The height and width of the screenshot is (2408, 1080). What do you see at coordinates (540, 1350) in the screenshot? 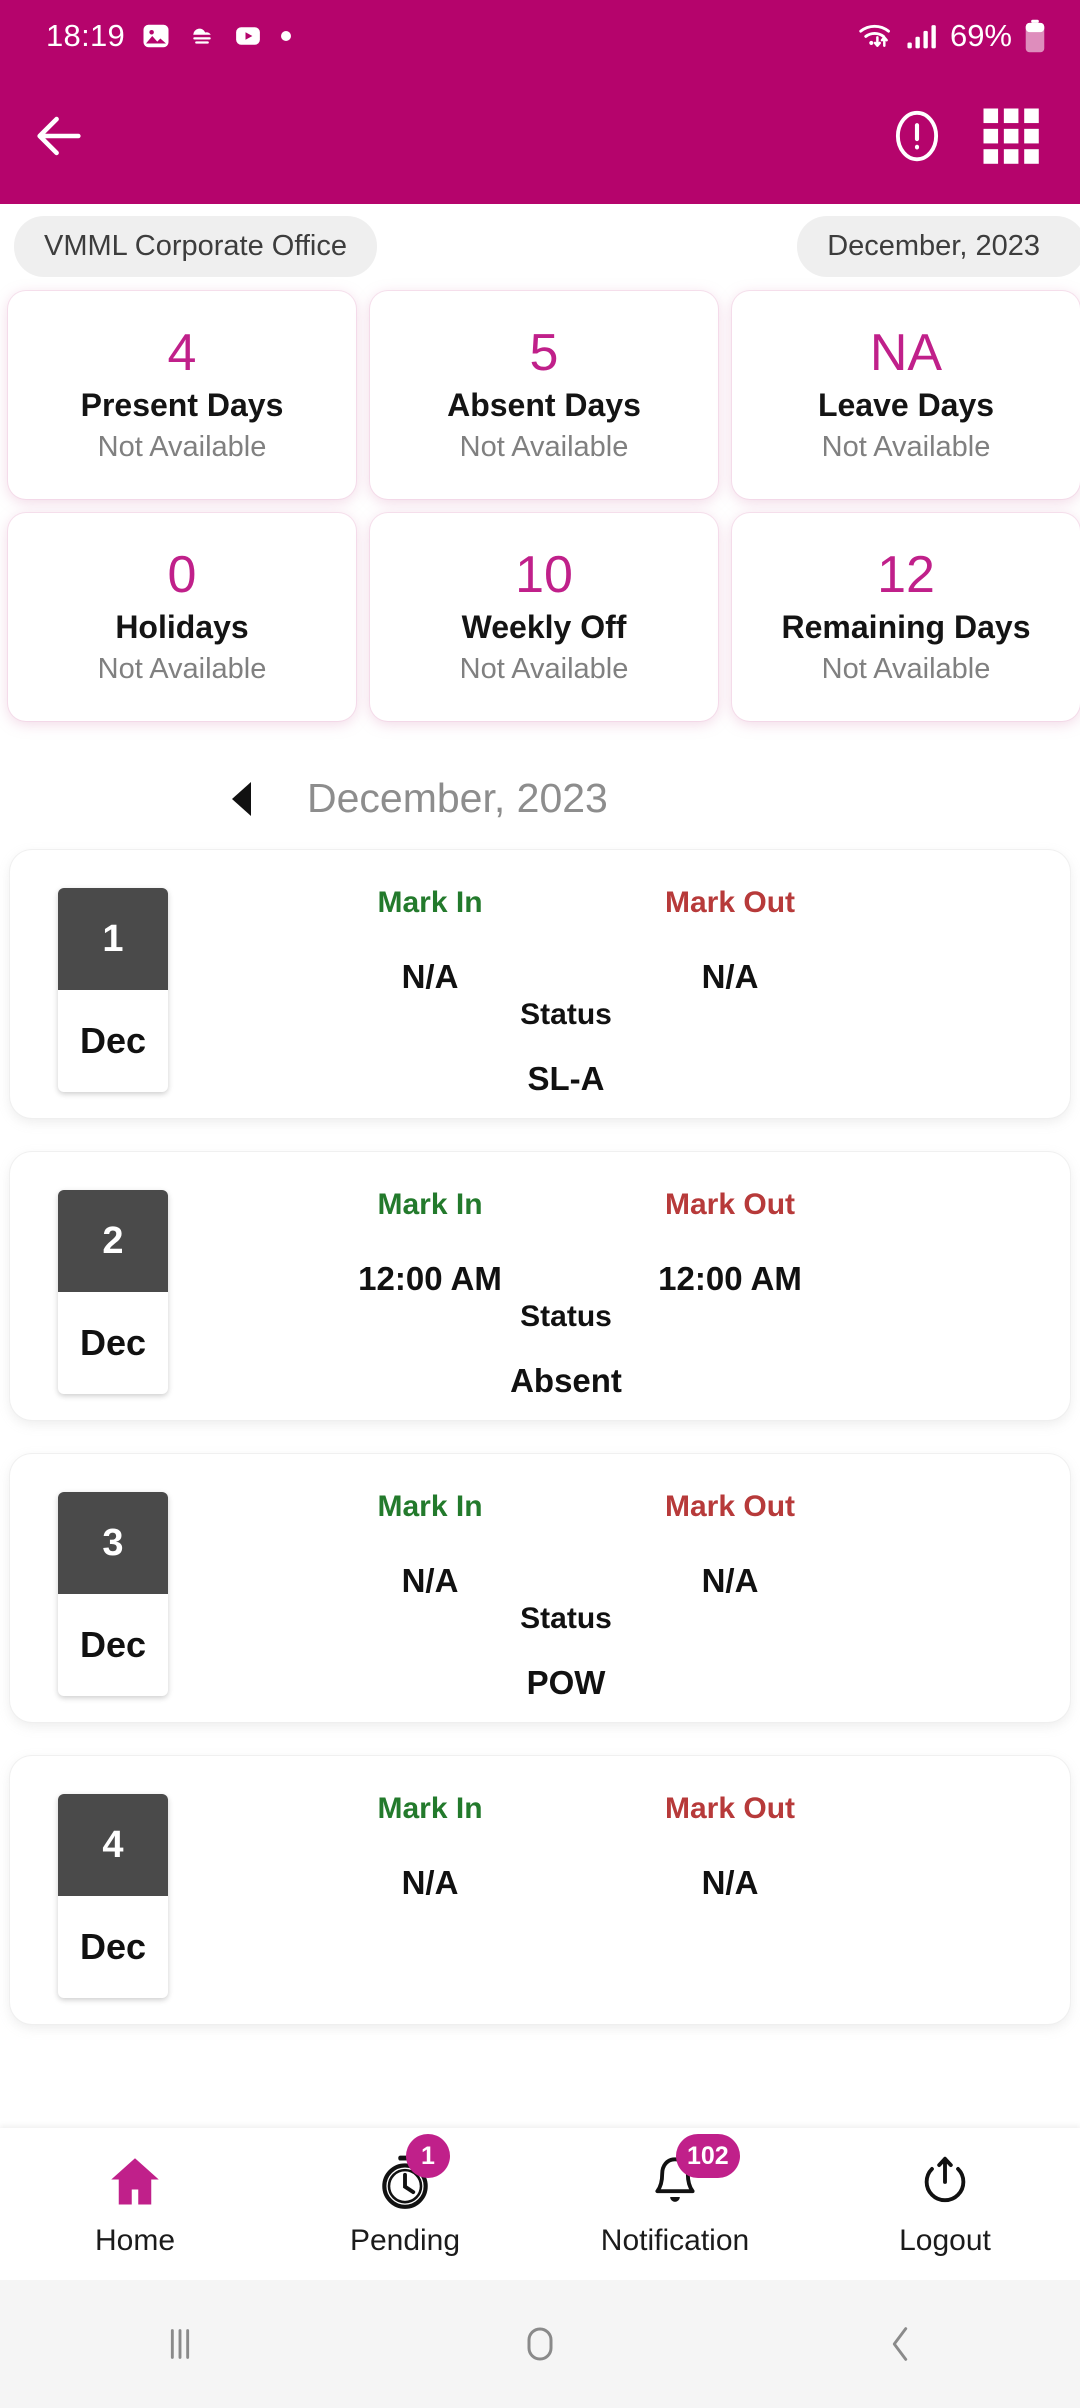
I see `status-column: Status Absent` at bounding box center [540, 1350].